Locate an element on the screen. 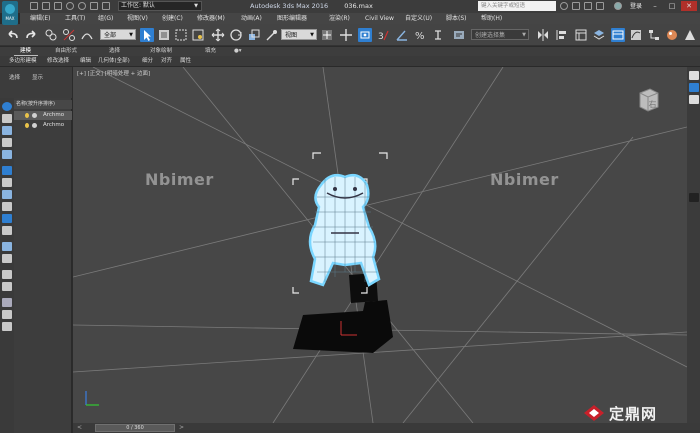  display-groups-icon is located at coordinates (7, 194).